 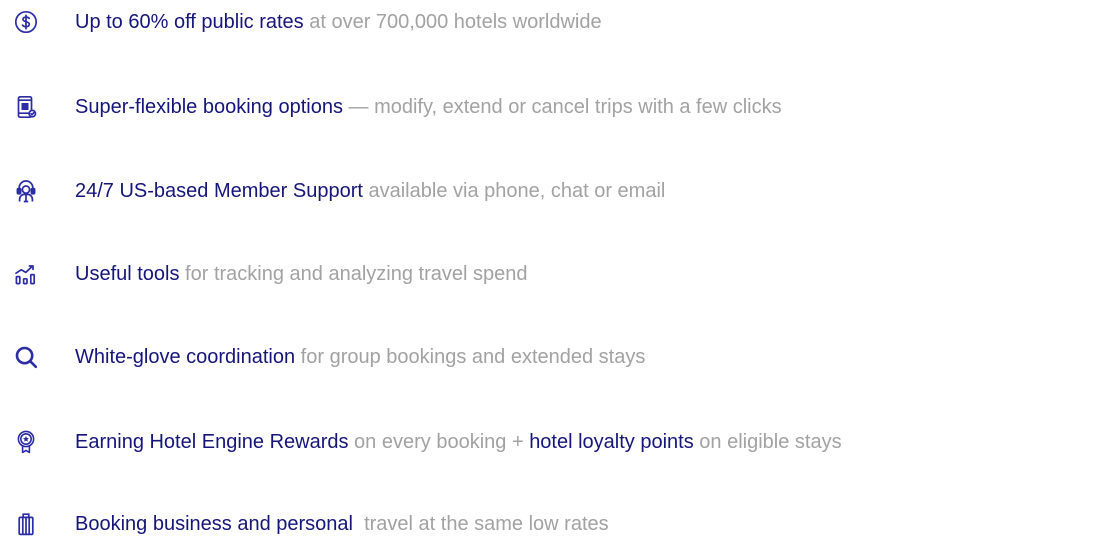 I want to click on benefit-highlight: White-glove coordination, so click(x=185, y=357).